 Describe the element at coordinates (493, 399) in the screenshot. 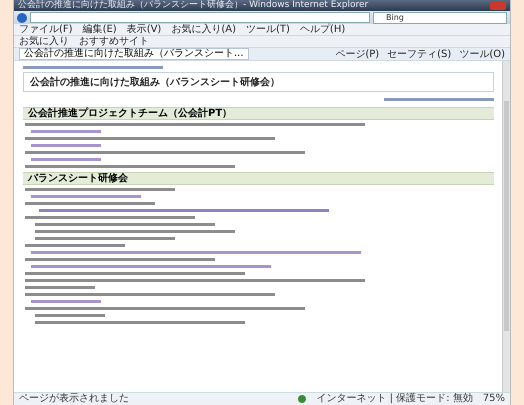

I see `zoom-level: 75%` at that location.